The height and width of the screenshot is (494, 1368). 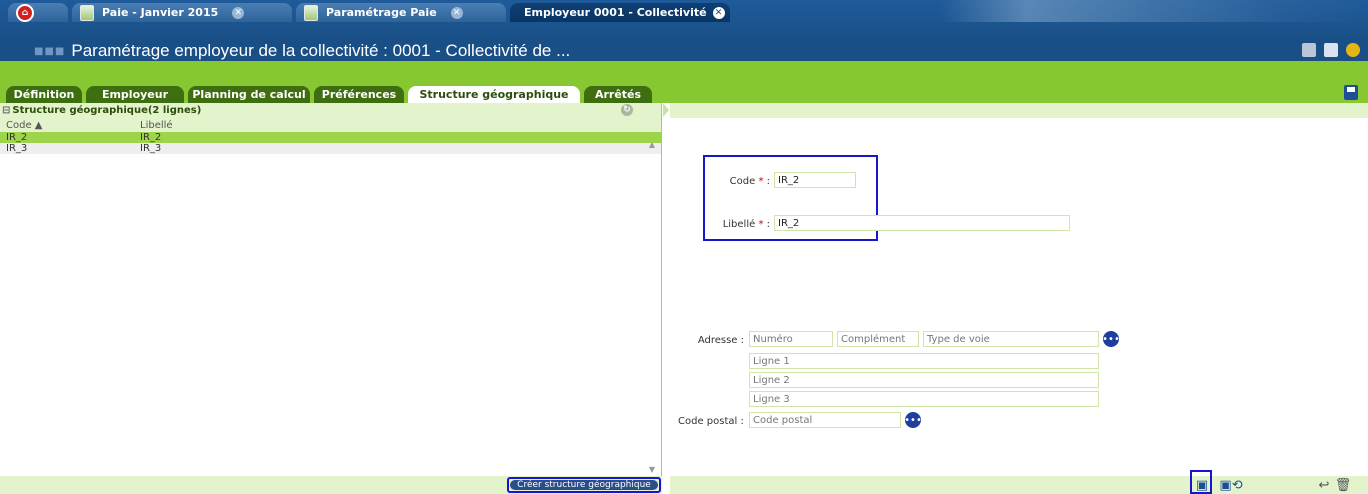 What do you see at coordinates (1353, 50) in the screenshot?
I see `help-icon` at bounding box center [1353, 50].